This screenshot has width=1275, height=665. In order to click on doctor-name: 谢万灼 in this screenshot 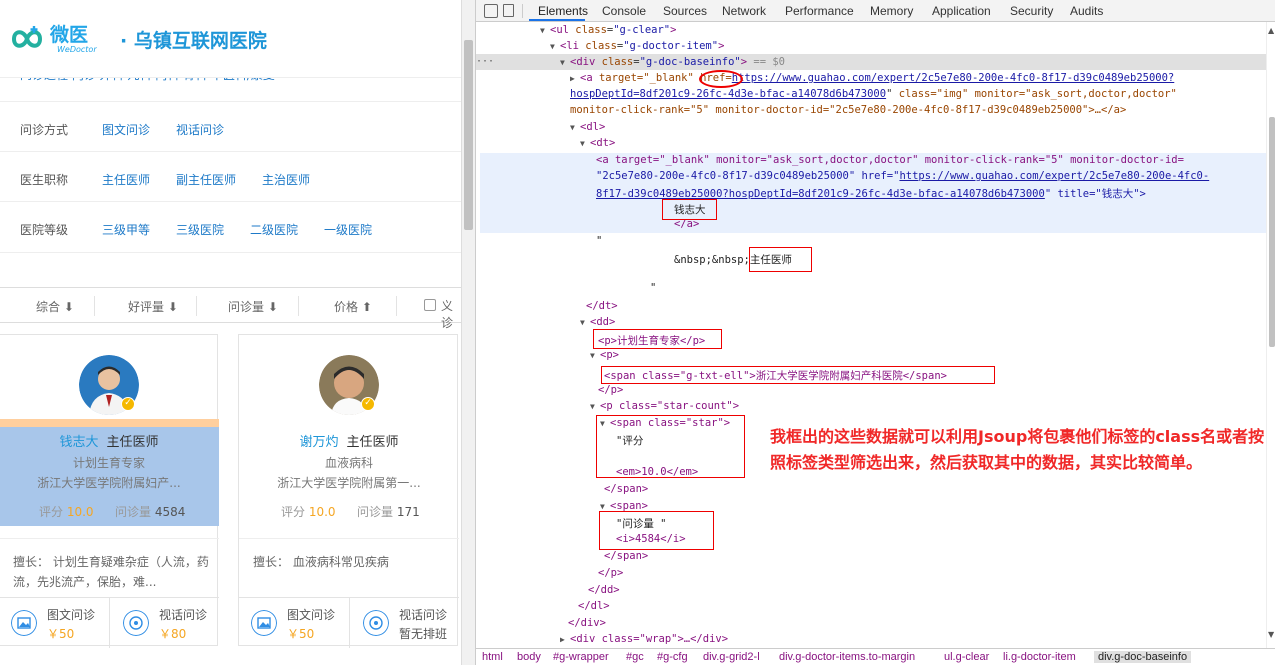, I will do `click(318, 442)`.